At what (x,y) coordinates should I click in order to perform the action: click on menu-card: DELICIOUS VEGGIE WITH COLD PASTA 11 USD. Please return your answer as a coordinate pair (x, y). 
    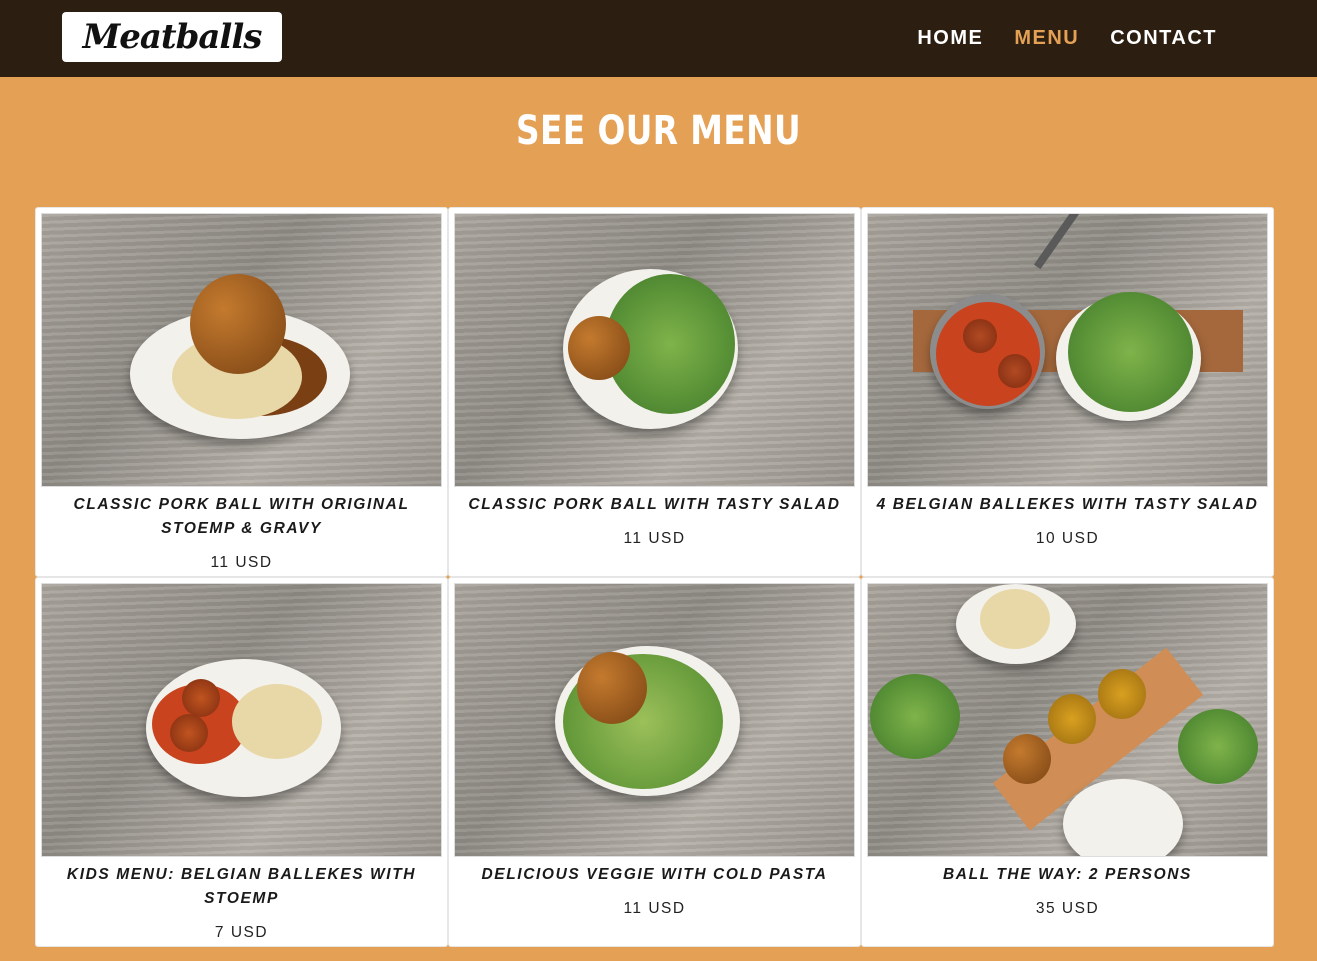
    Looking at the image, I should click on (654, 762).